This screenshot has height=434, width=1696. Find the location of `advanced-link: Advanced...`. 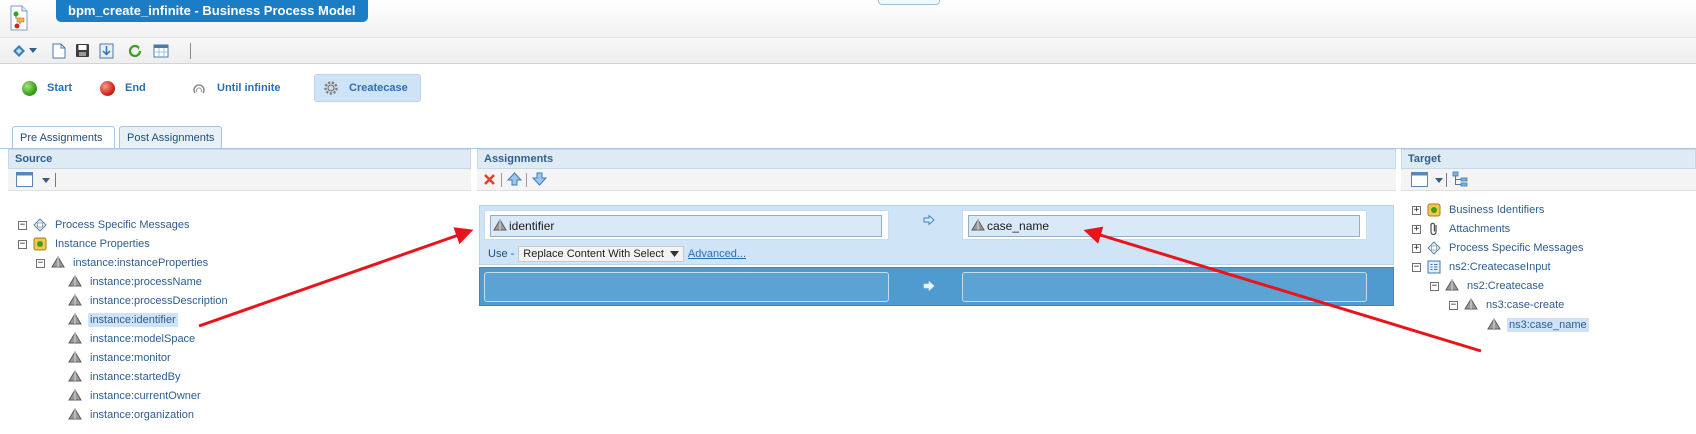

advanced-link: Advanced... is located at coordinates (717, 254).